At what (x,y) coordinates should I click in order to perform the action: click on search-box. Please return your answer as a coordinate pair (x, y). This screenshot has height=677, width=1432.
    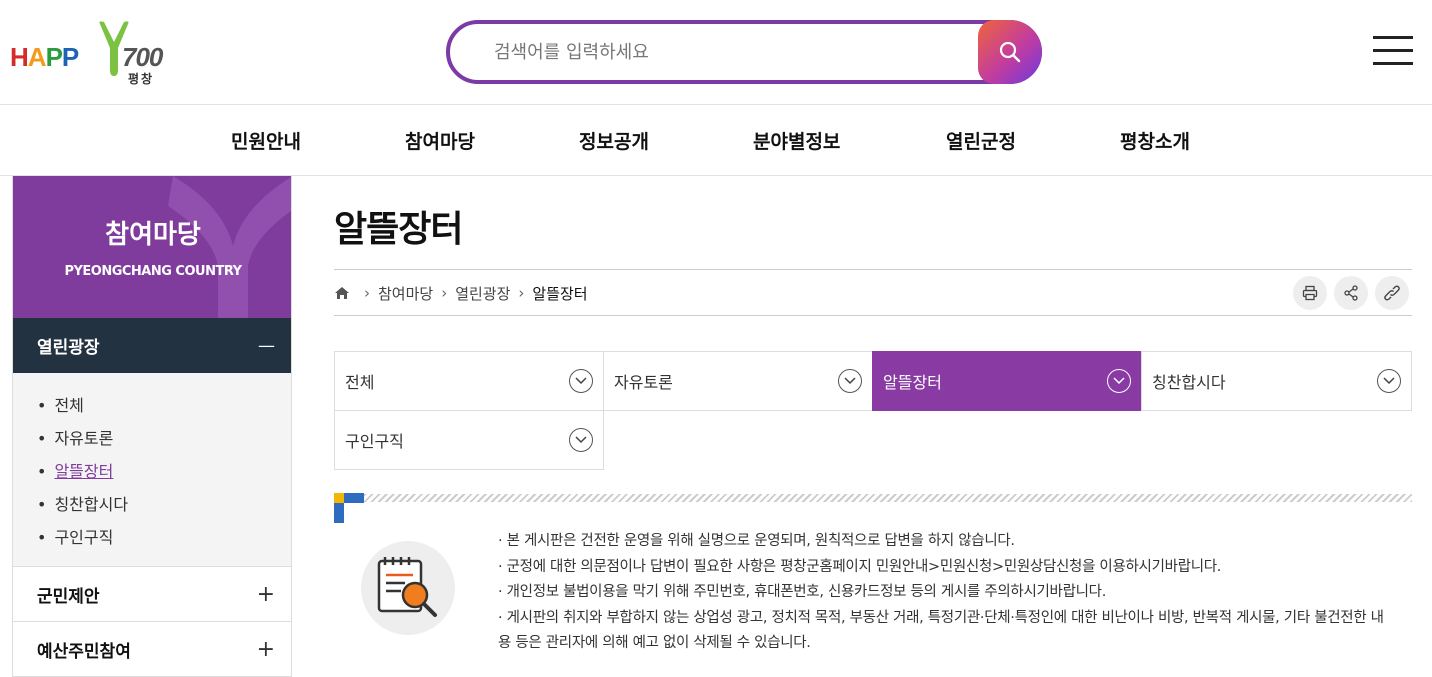
    Looking at the image, I should click on (744, 52).